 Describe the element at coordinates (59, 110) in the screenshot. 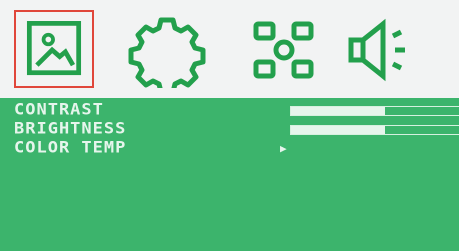

I see `contrast-label: CONTRAST` at that location.